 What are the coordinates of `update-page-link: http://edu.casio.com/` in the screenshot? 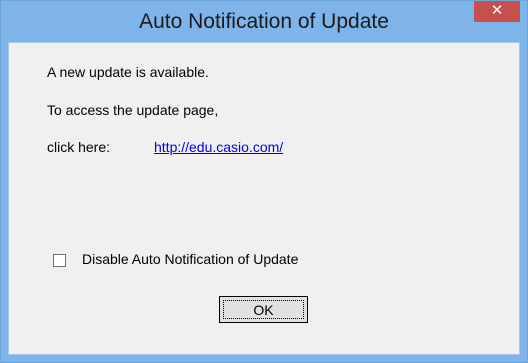 It's located at (218, 147).